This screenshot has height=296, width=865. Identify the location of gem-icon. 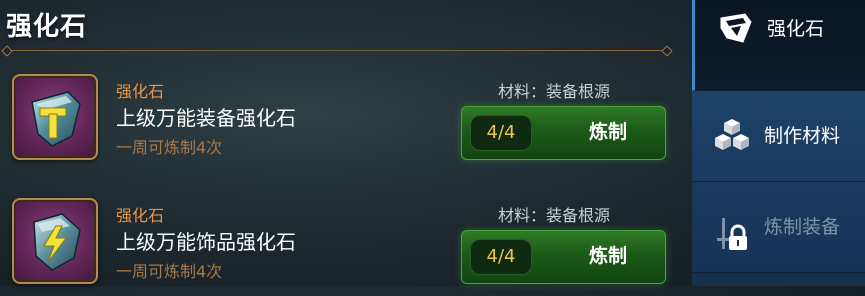
(736, 28).